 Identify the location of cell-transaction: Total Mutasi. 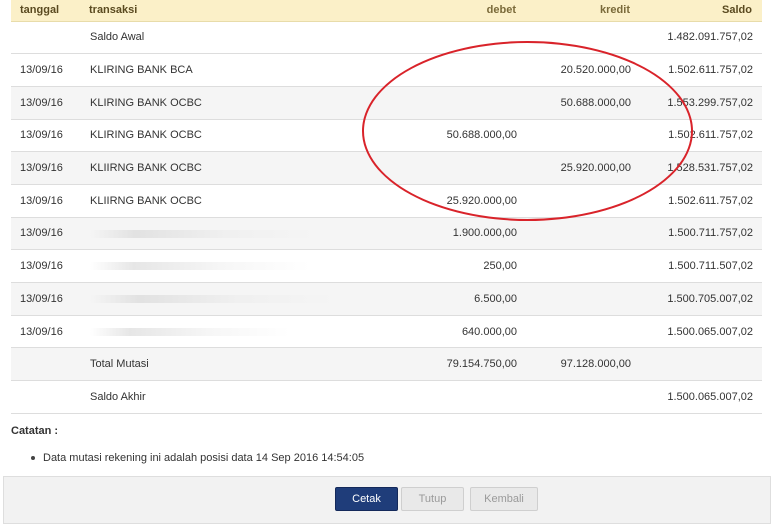
(251, 364).